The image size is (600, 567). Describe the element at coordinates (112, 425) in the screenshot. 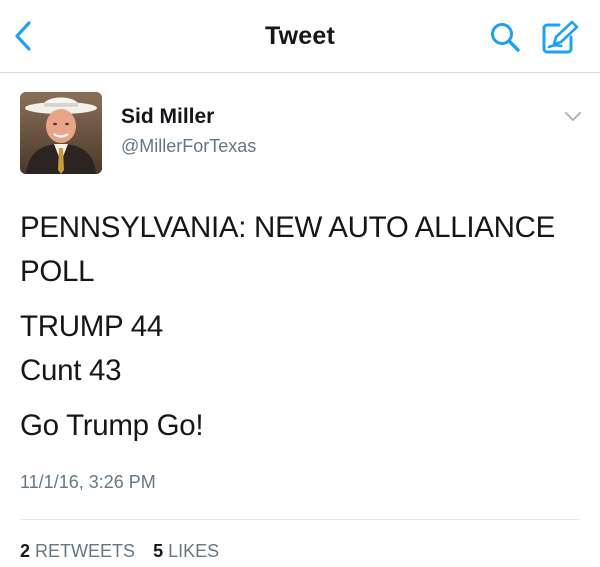

I see `tweet-text-line: Go Trump Go!` at that location.